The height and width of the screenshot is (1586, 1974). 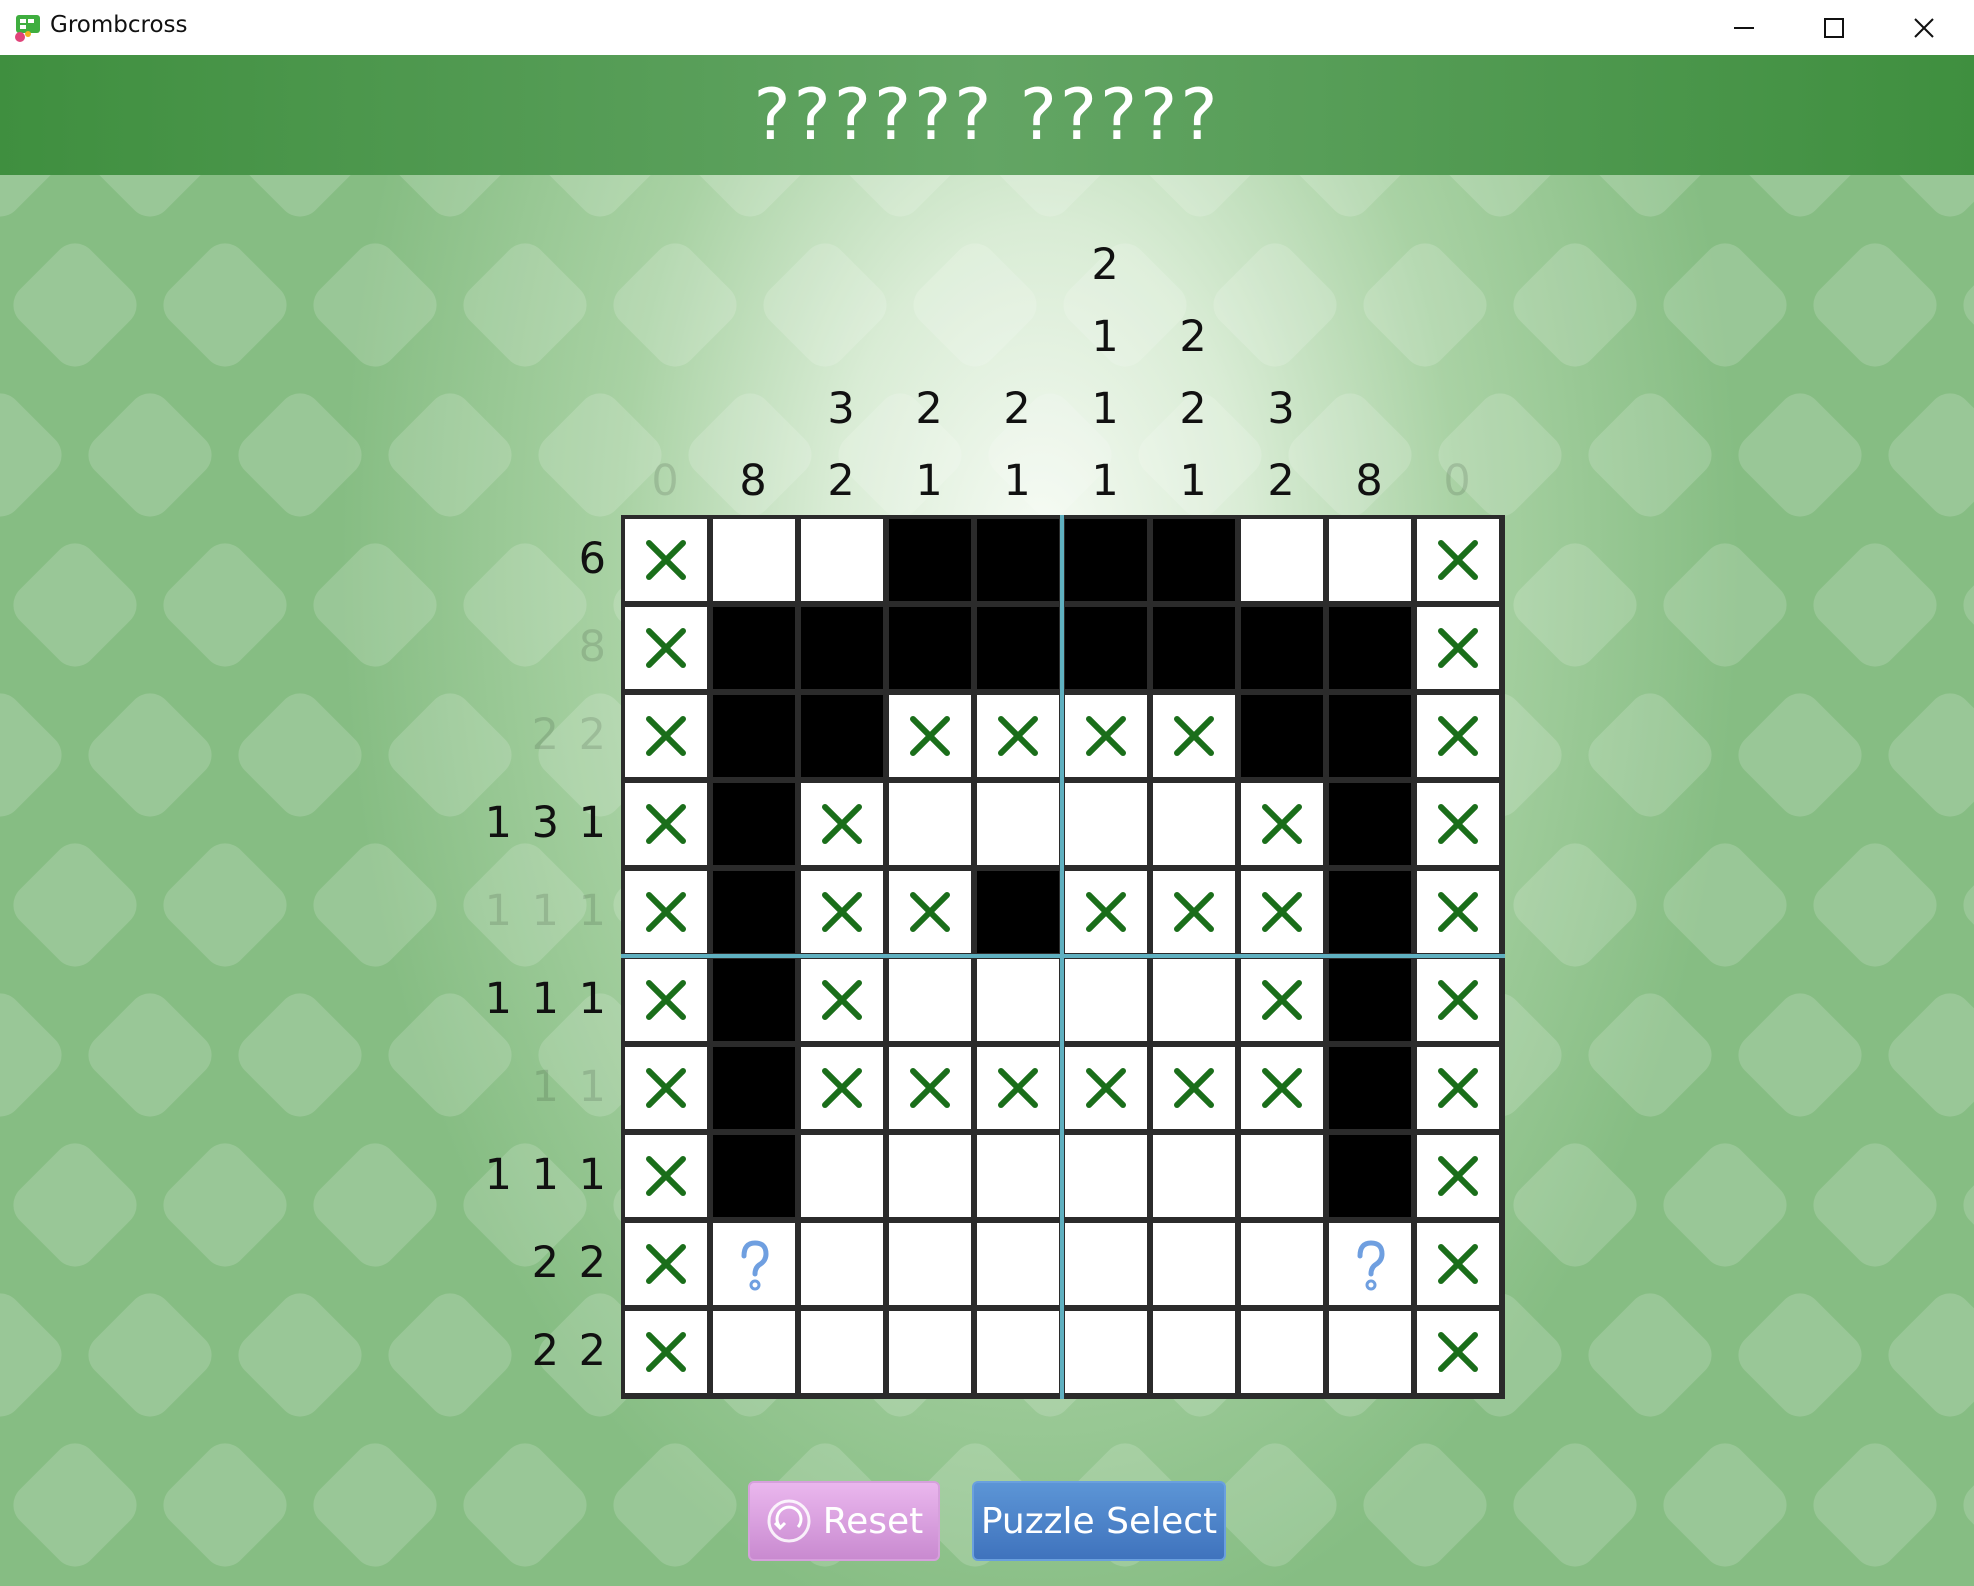 I want to click on maximize-icon, so click(x=1834, y=27).